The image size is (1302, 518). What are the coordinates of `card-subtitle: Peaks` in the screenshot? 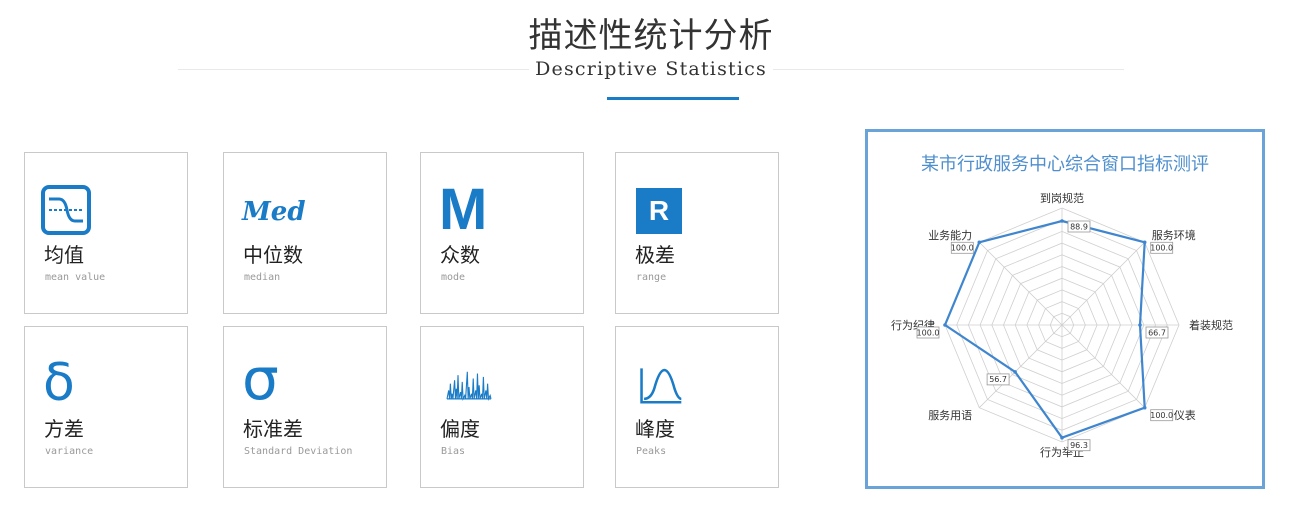 It's located at (651, 451).